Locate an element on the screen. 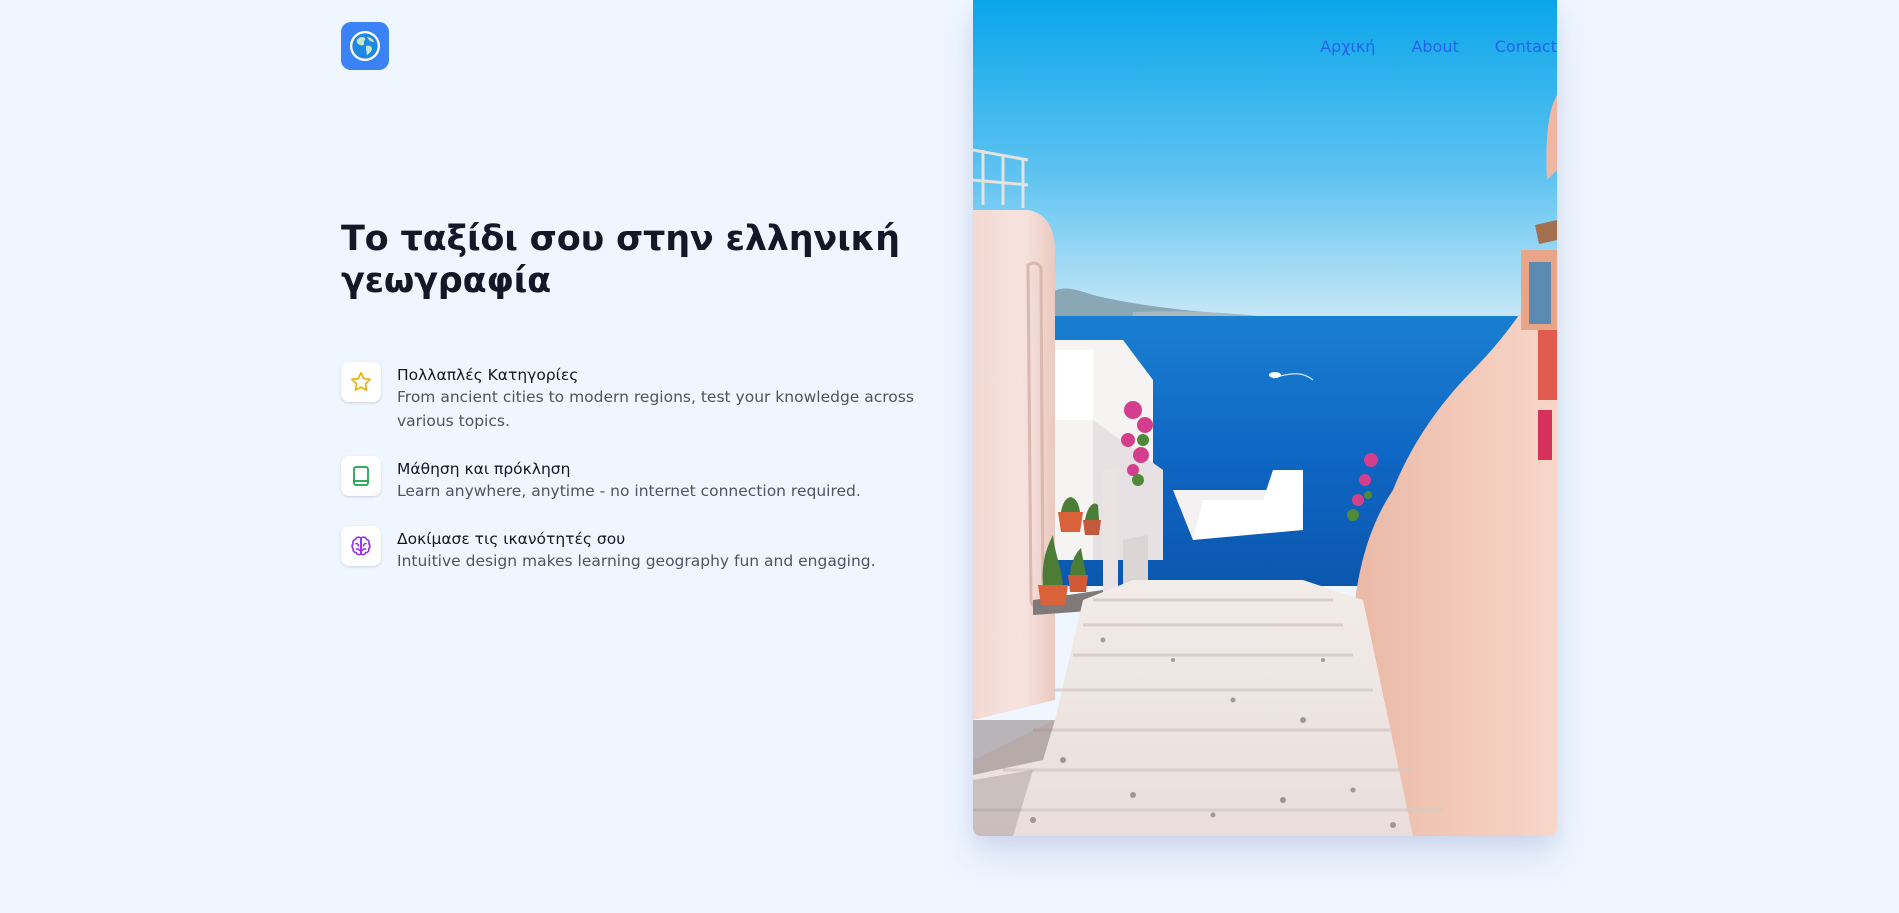  book-icon is located at coordinates (361, 476).